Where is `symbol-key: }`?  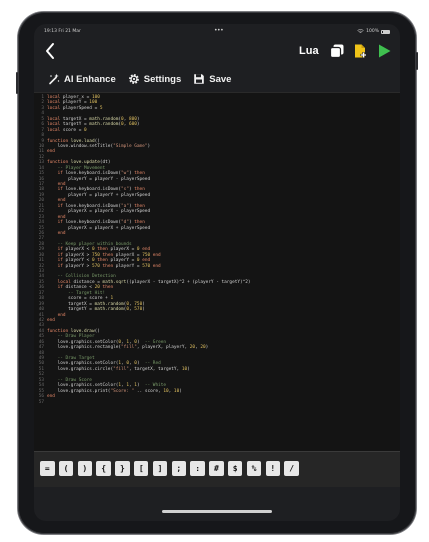
symbol-key: } is located at coordinates (122, 468).